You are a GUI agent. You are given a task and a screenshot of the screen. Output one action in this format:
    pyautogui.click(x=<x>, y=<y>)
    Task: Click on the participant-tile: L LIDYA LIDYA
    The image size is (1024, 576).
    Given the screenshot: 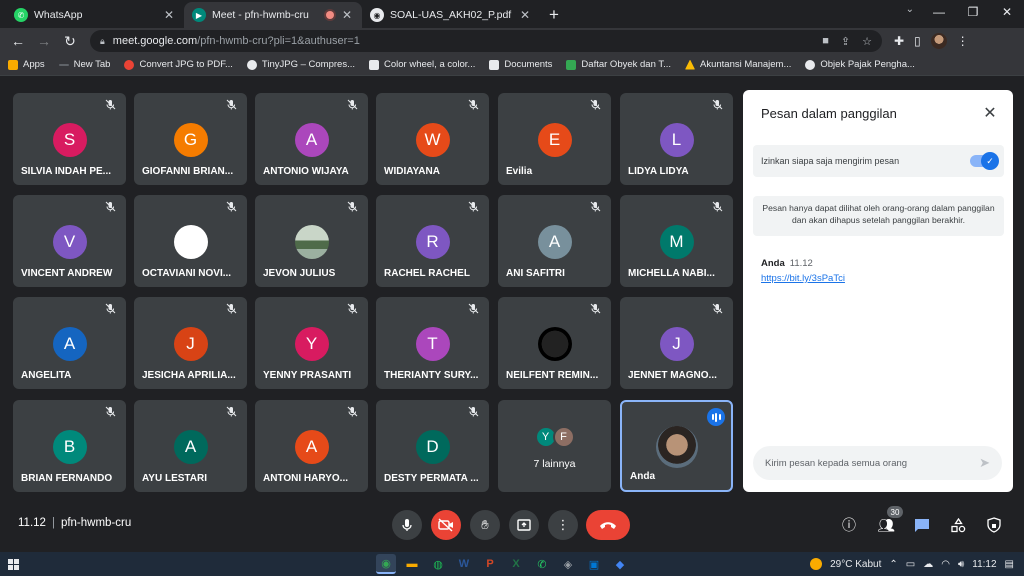 What is the action you would take?
    pyautogui.click(x=676, y=139)
    